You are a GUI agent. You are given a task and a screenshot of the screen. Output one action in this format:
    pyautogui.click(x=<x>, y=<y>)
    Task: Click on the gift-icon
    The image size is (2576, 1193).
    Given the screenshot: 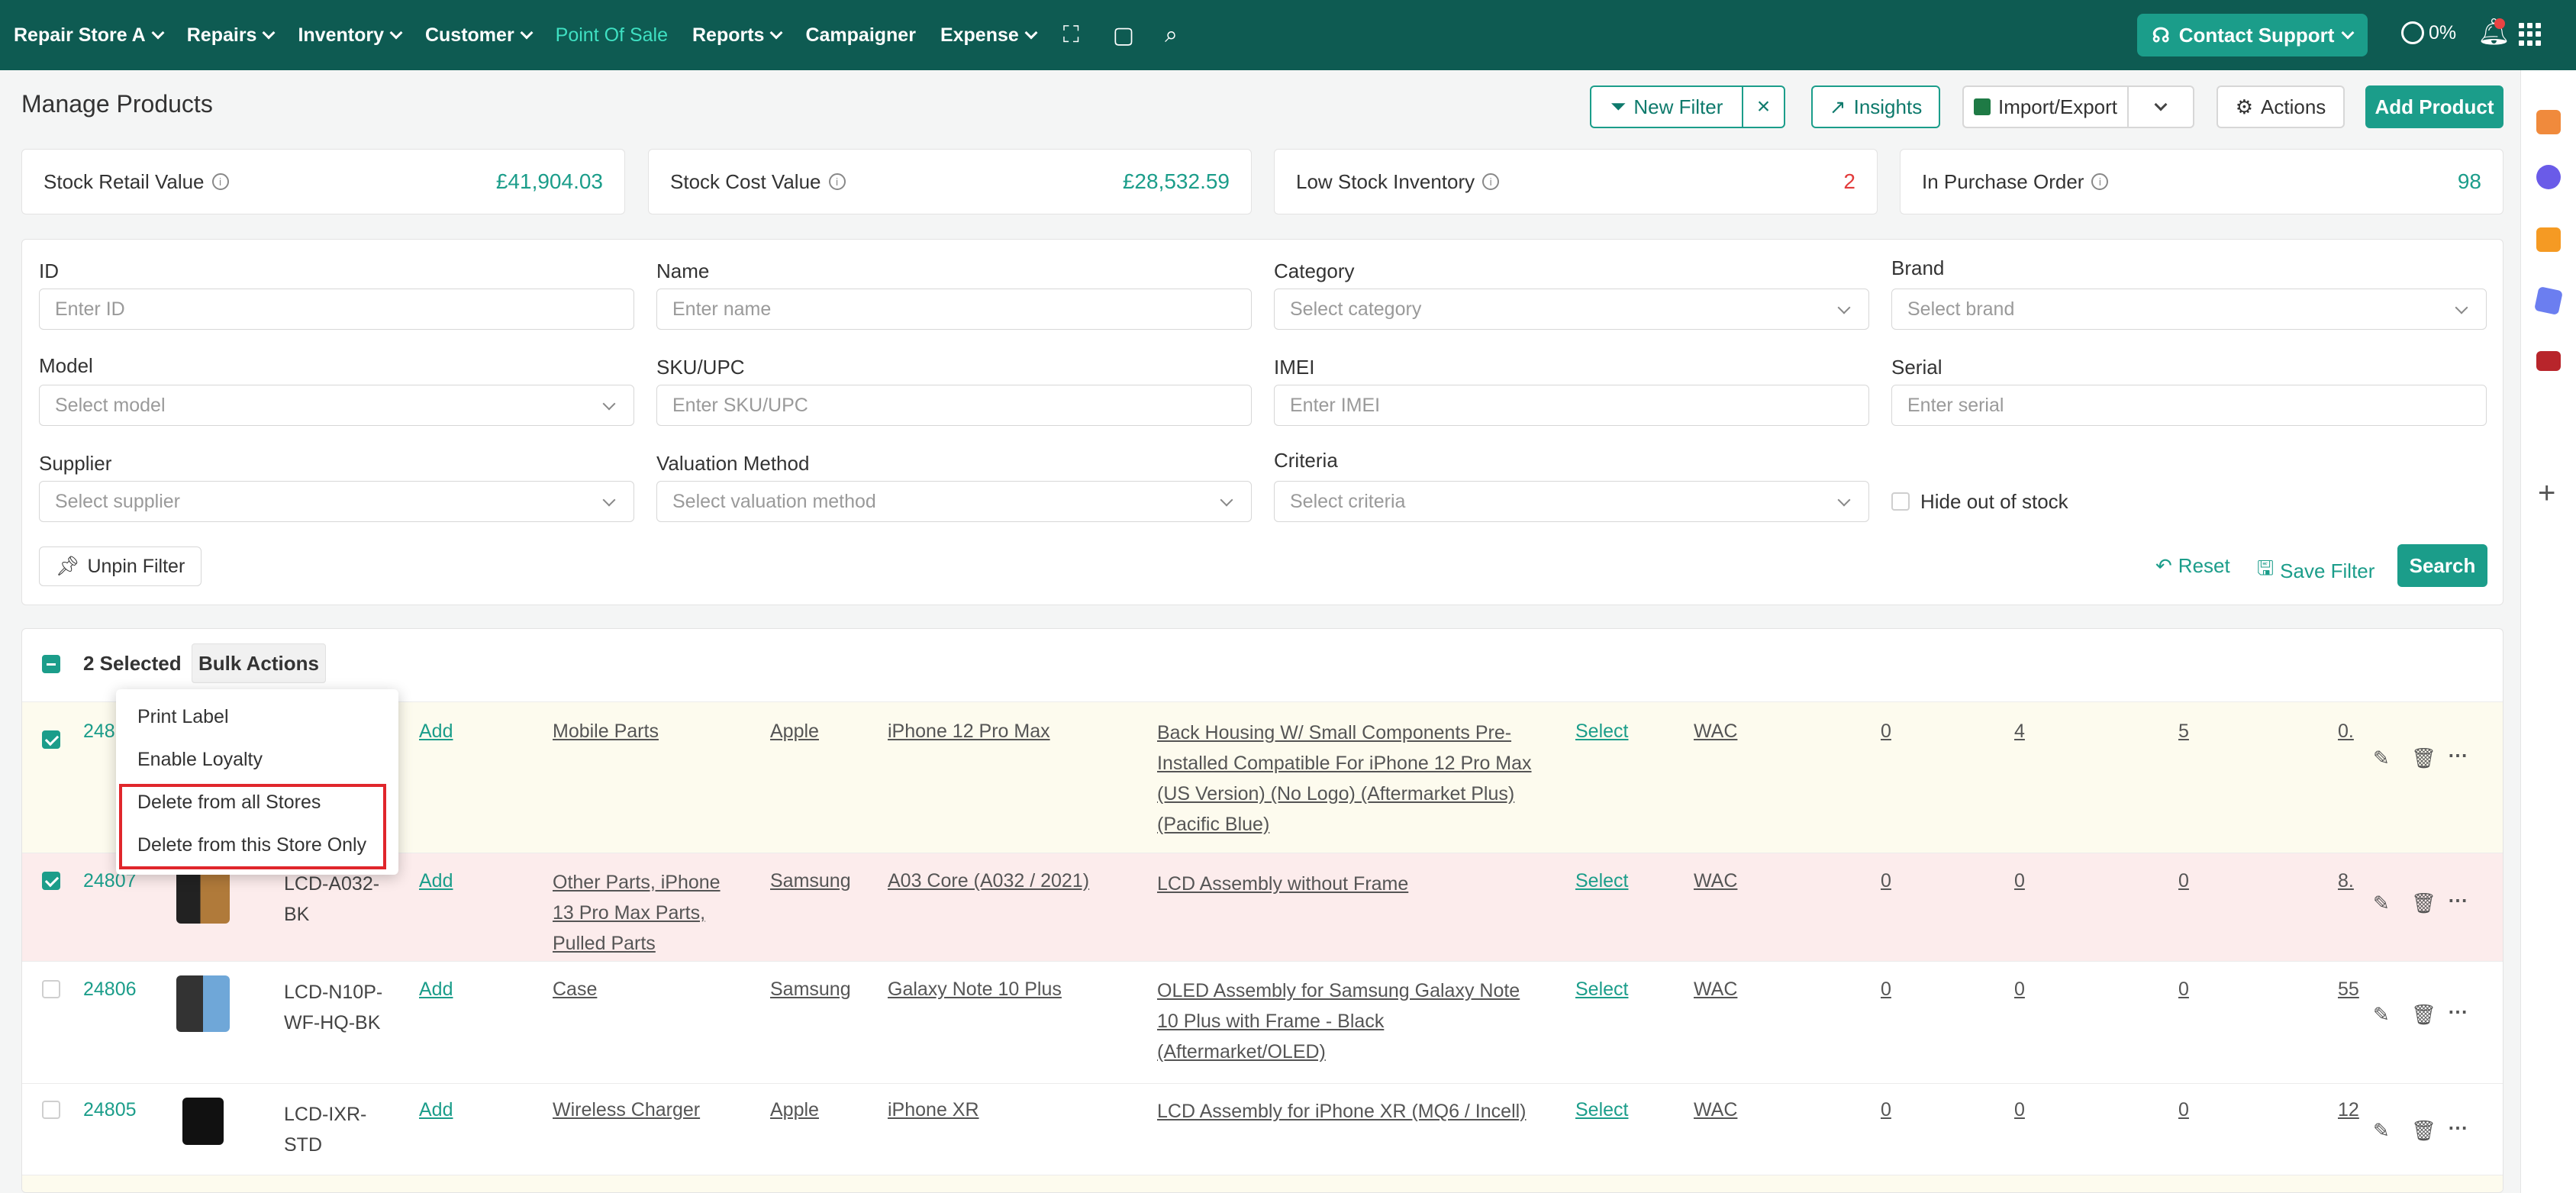 What is the action you would take?
    pyautogui.click(x=2549, y=122)
    